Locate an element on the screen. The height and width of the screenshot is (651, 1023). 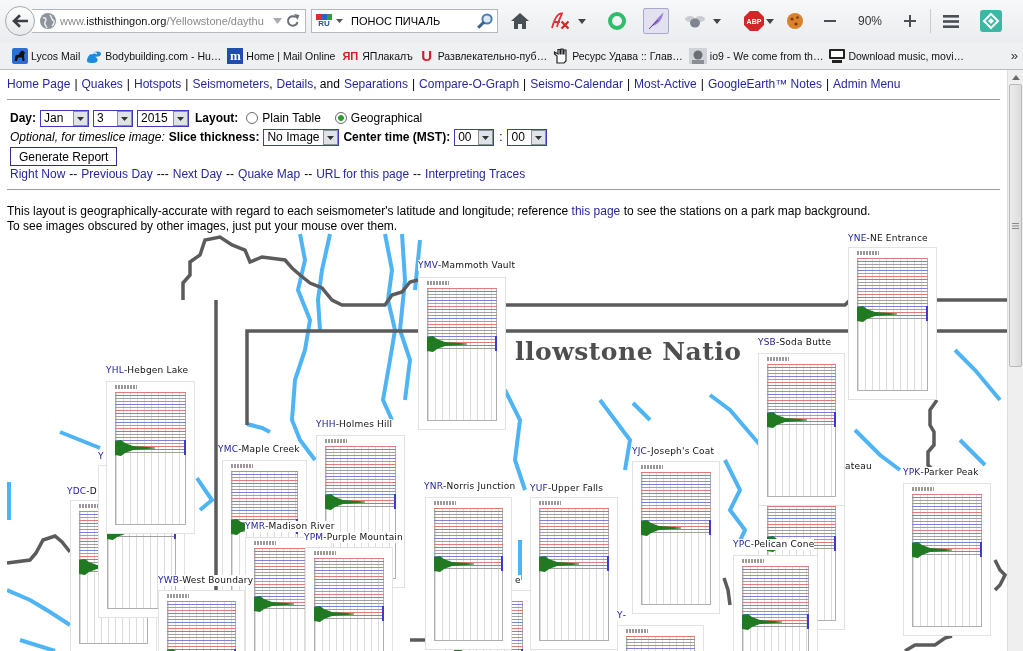
station-code-link: YJC is located at coordinates (640, 451).